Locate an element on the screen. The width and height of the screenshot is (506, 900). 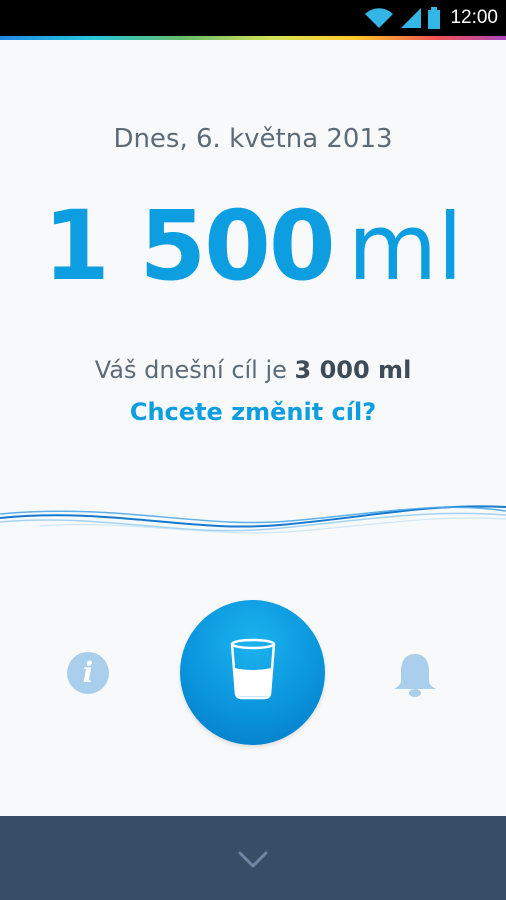
wifi-icon is located at coordinates (379, 18).